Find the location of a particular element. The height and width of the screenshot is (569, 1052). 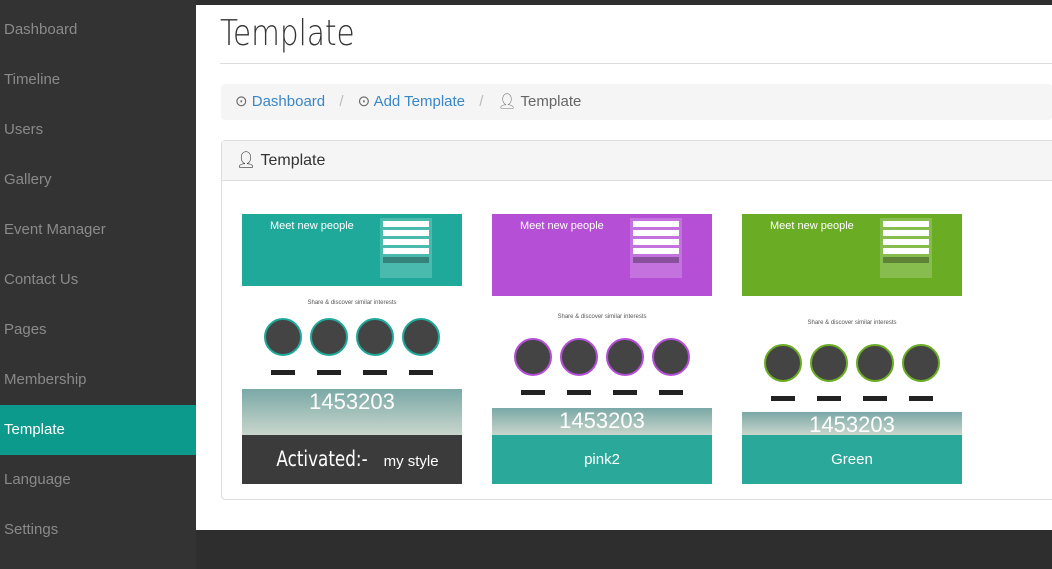

template-label: Activated:- my style is located at coordinates (352, 459).